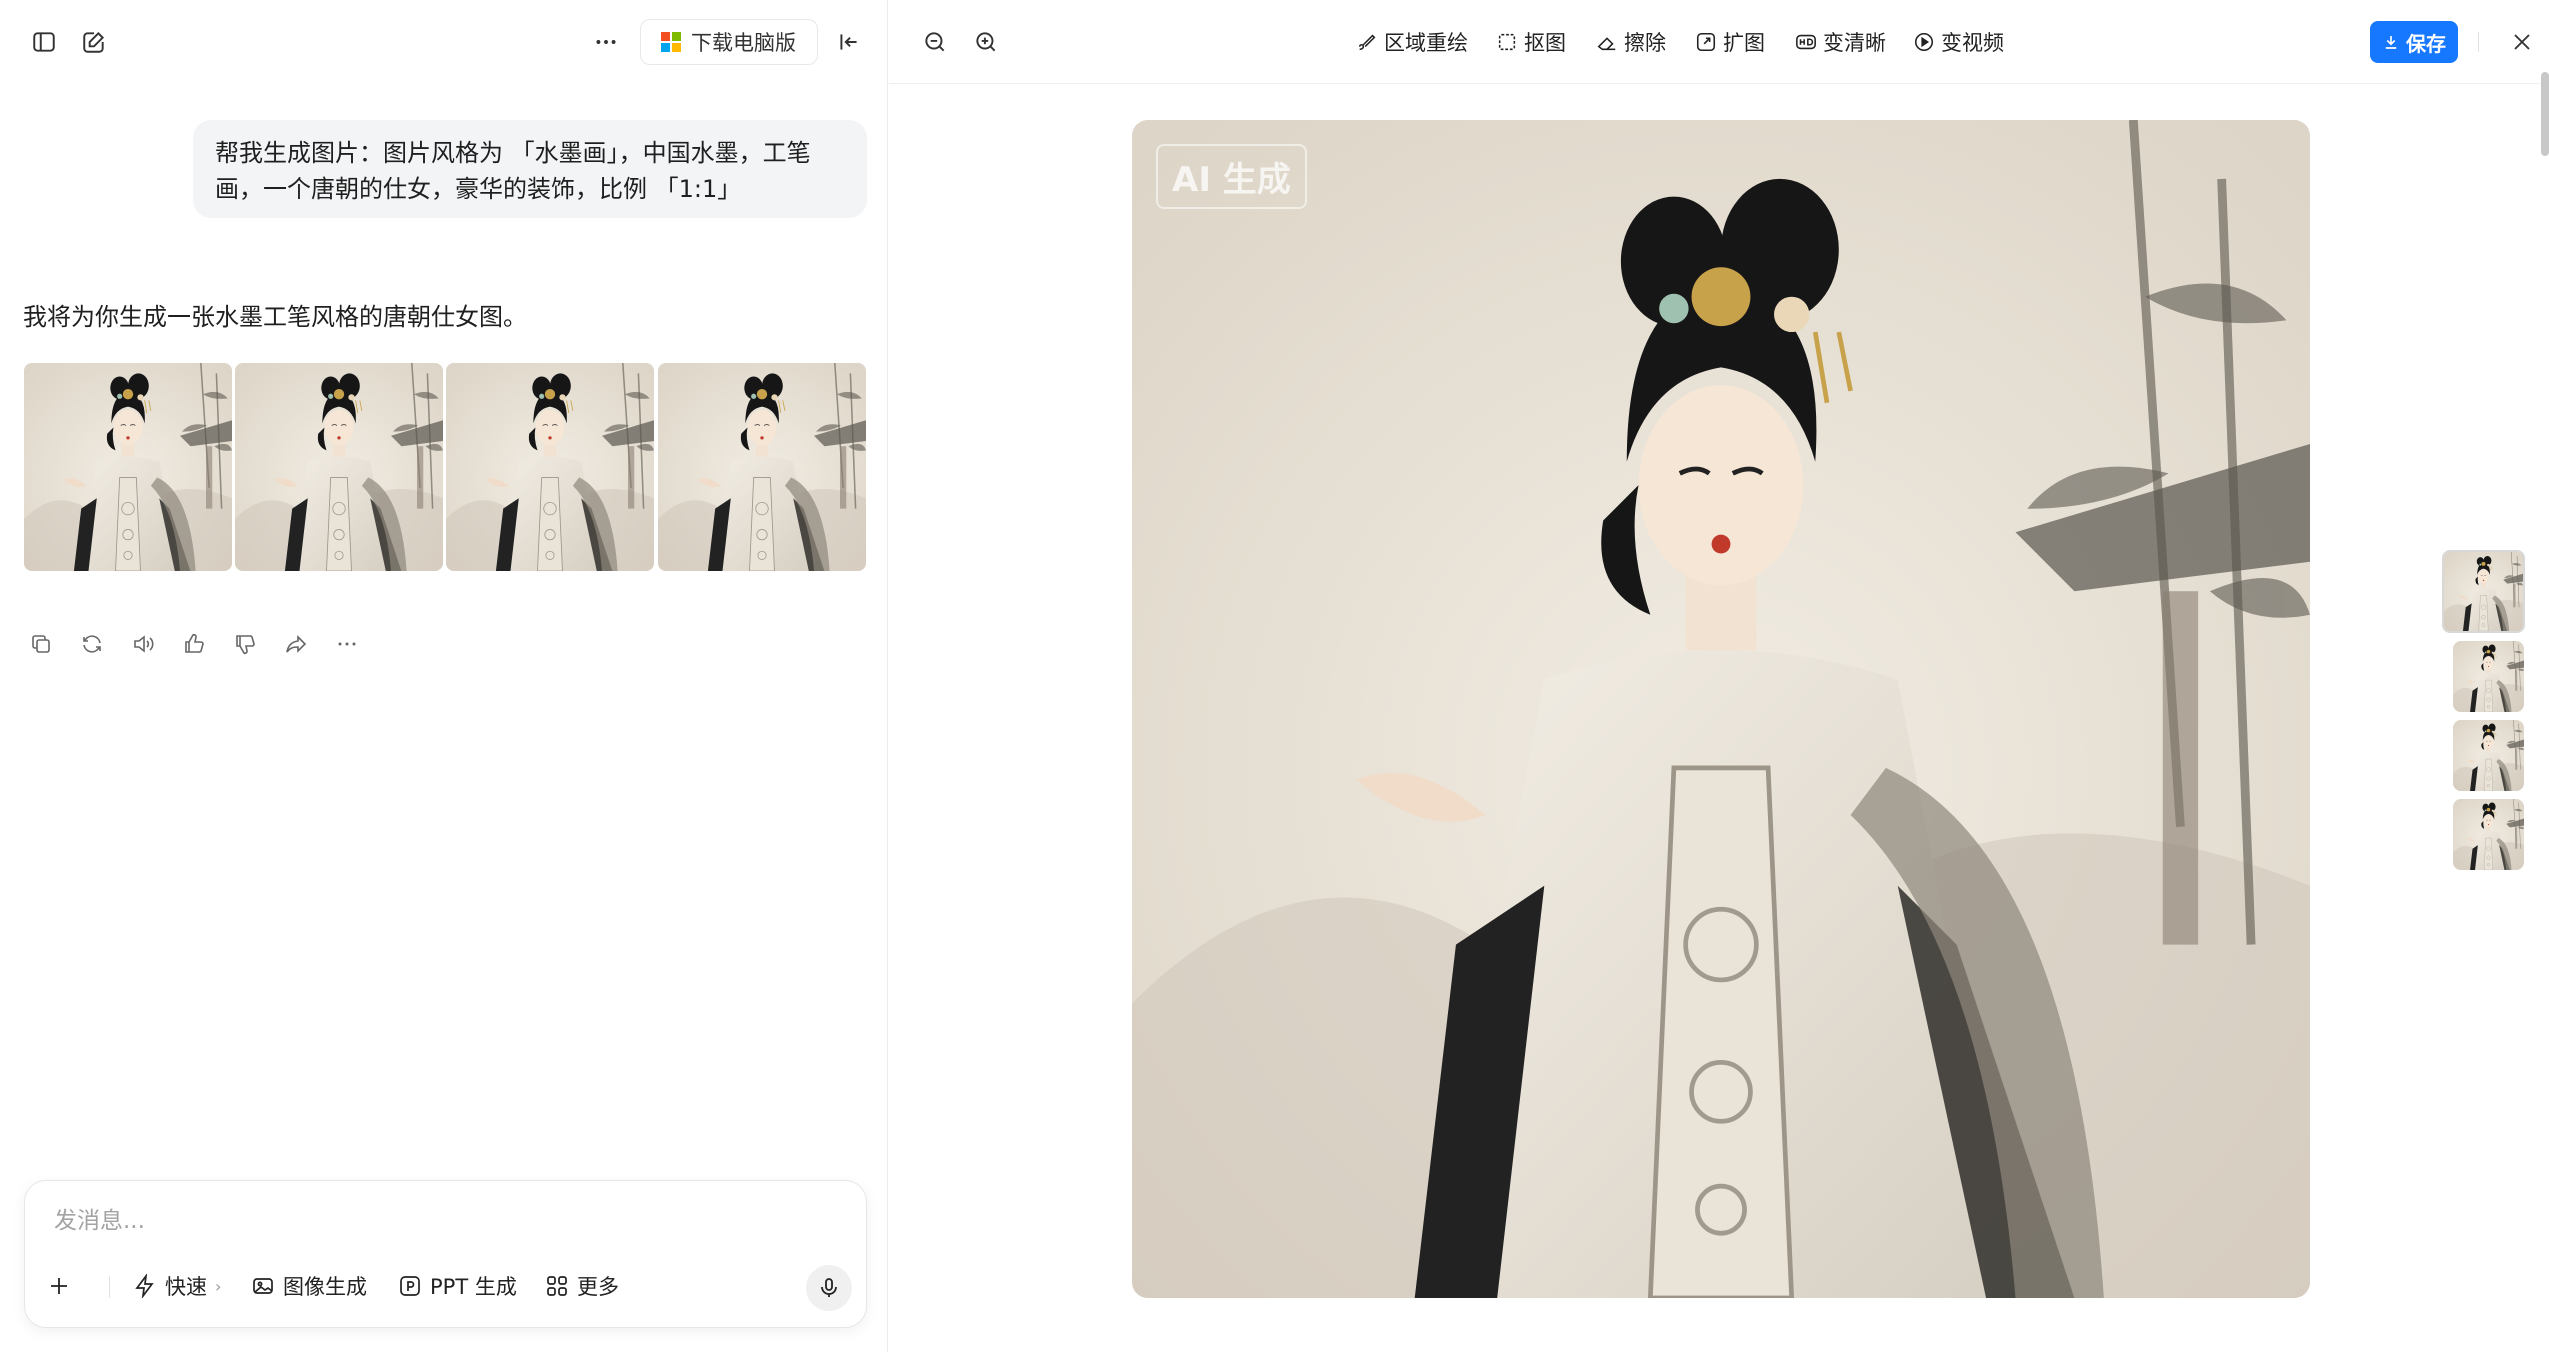 Image resolution: width=2549 pixels, height=1352 pixels. I want to click on message-input, so click(442, 1221).